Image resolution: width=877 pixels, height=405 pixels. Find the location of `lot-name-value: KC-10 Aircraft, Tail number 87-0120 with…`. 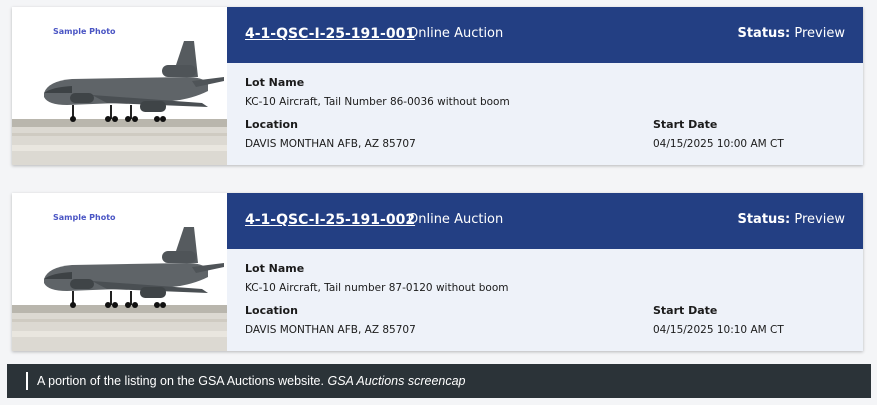

lot-name-value: KC-10 Aircraft, Tail number 87-0120 with… is located at coordinates (377, 288).